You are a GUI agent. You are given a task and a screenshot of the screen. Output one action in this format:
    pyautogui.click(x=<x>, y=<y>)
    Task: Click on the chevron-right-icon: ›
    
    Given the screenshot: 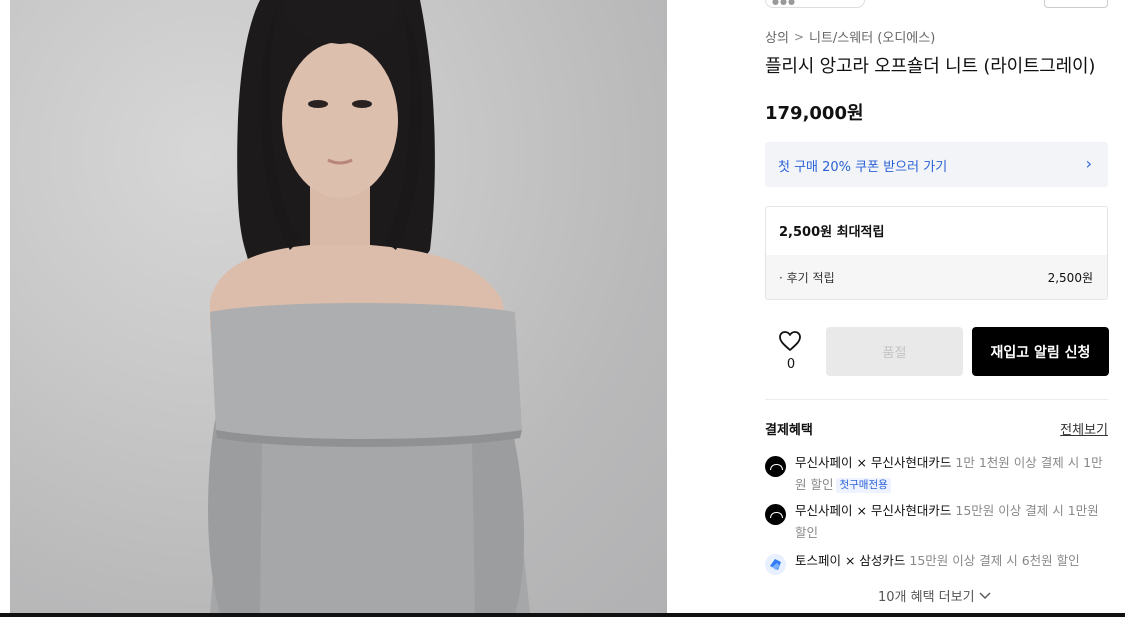 What is the action you would take?
    pyautogui.click(x=1088, y=163)
    